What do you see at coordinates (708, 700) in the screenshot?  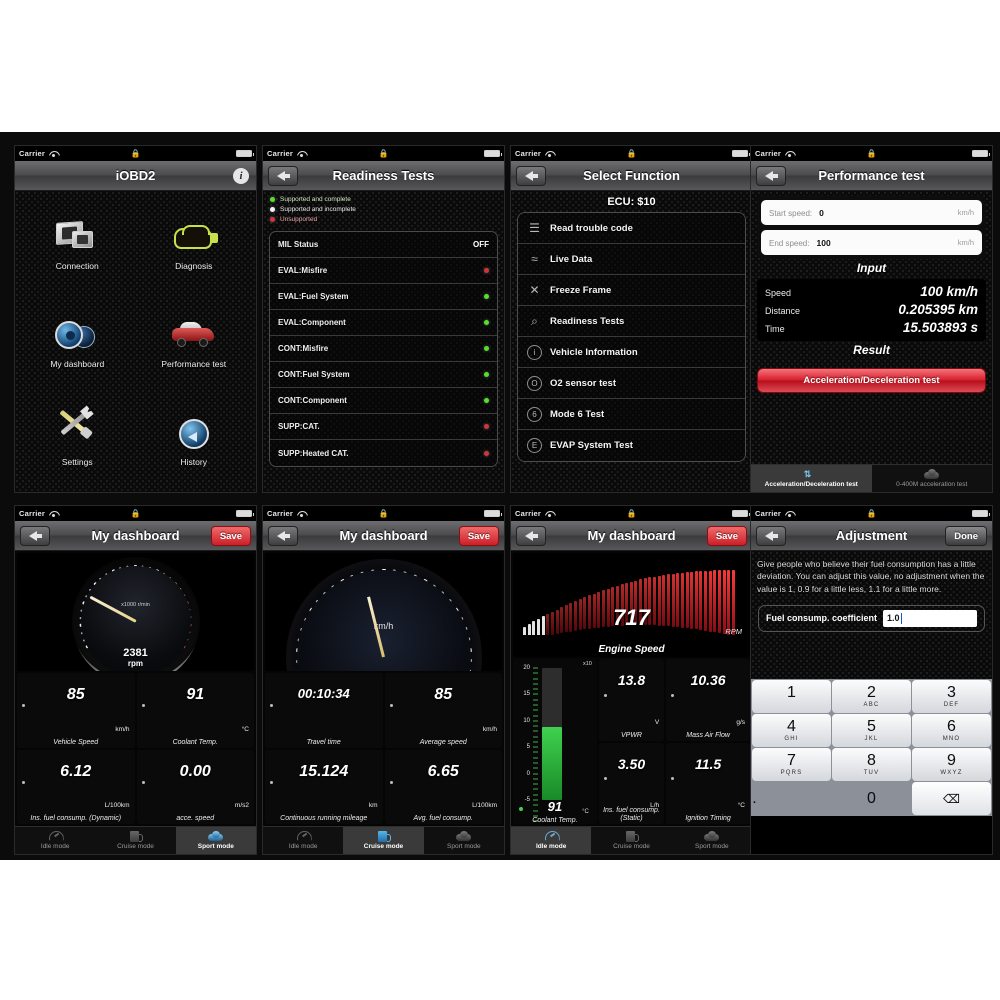 I see `cell-mass-air-flow: 10.36 g/s Mass Air Flow` at bounding box center [708, 700].